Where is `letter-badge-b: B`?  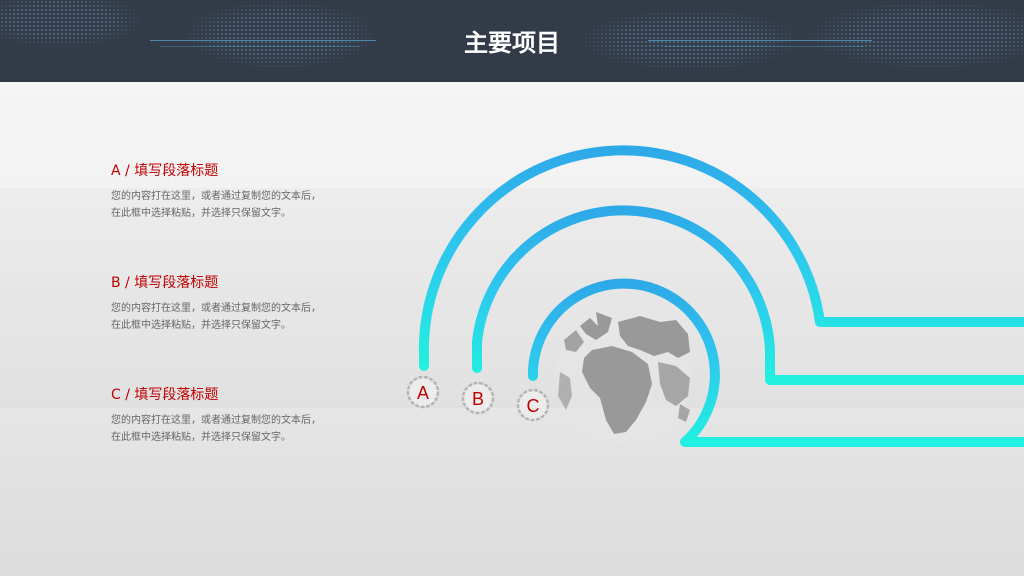 letter-badge-b: B is located at coordinates (478, 398).